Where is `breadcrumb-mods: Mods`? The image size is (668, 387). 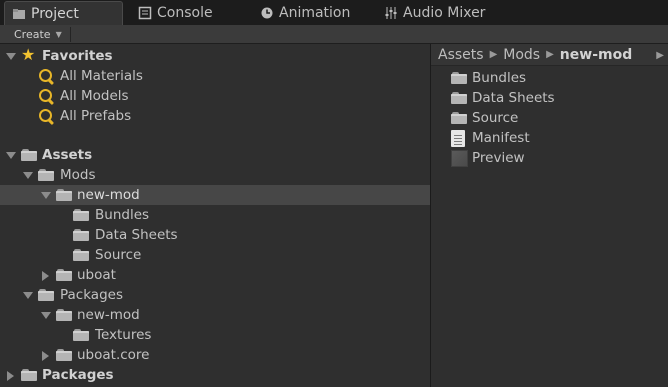 breadcrumb-mods: Mods is located at coordinates (521, 55).